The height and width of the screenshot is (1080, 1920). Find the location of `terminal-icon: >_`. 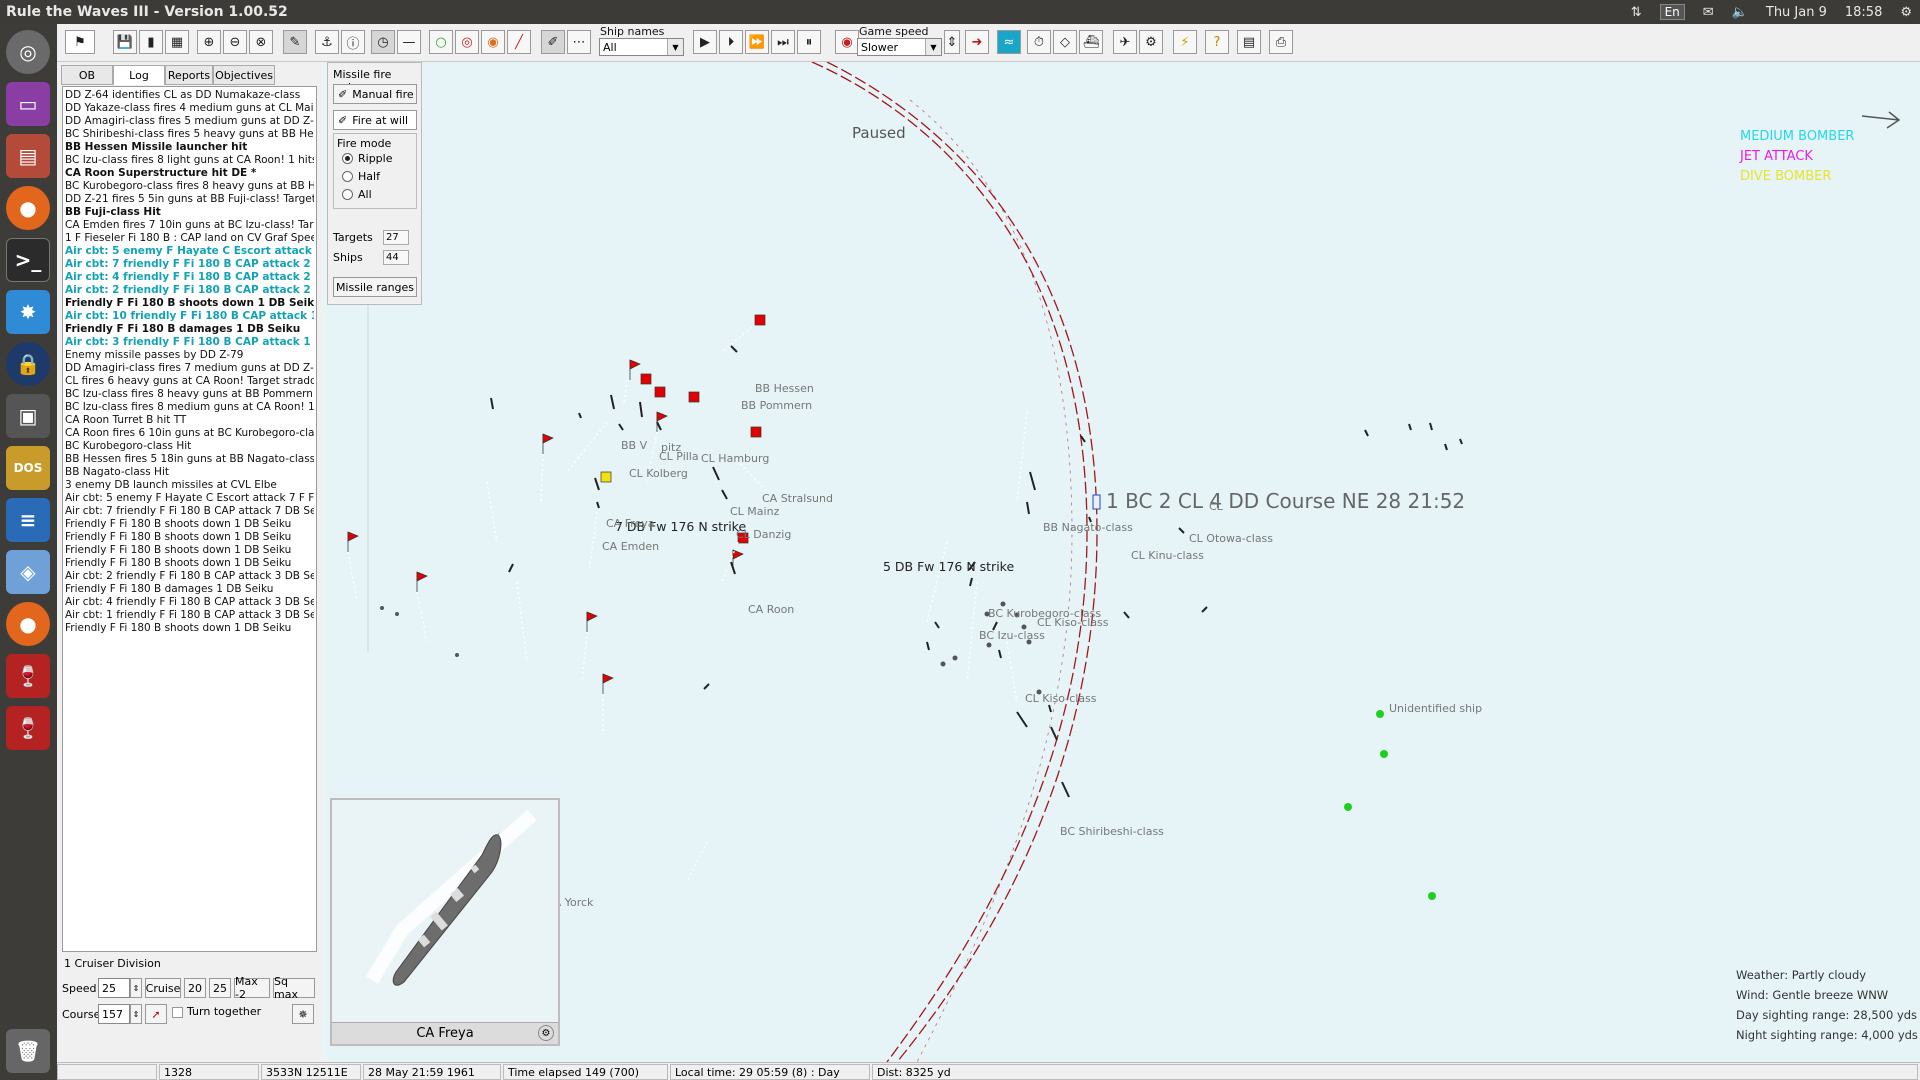

terminal-icon: >_ is located at coordinates (28, 260).